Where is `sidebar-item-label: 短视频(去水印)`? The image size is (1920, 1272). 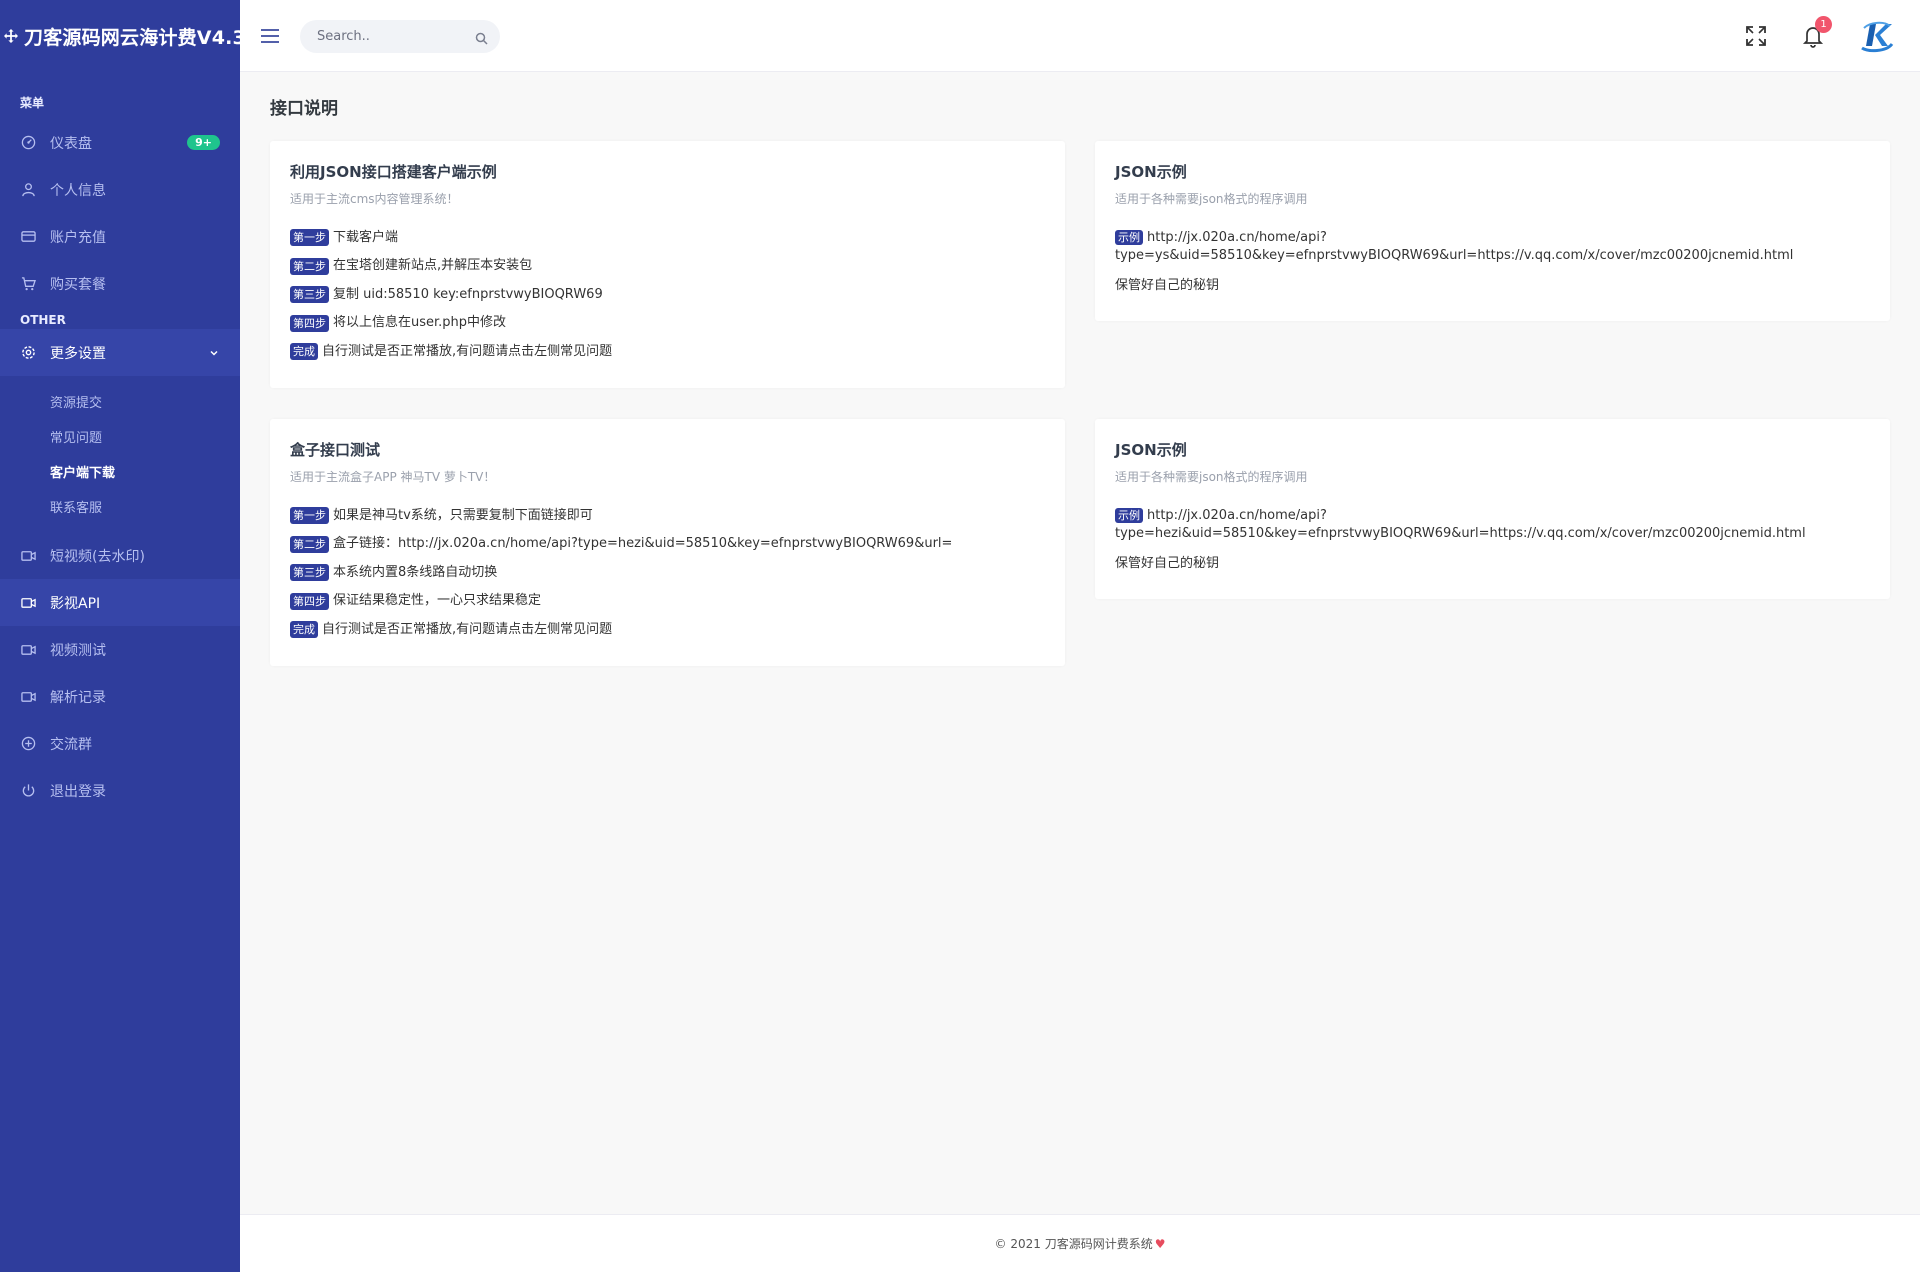 sidebar-item-label: 短视频(去水印) is located at coordinates (97, 556).